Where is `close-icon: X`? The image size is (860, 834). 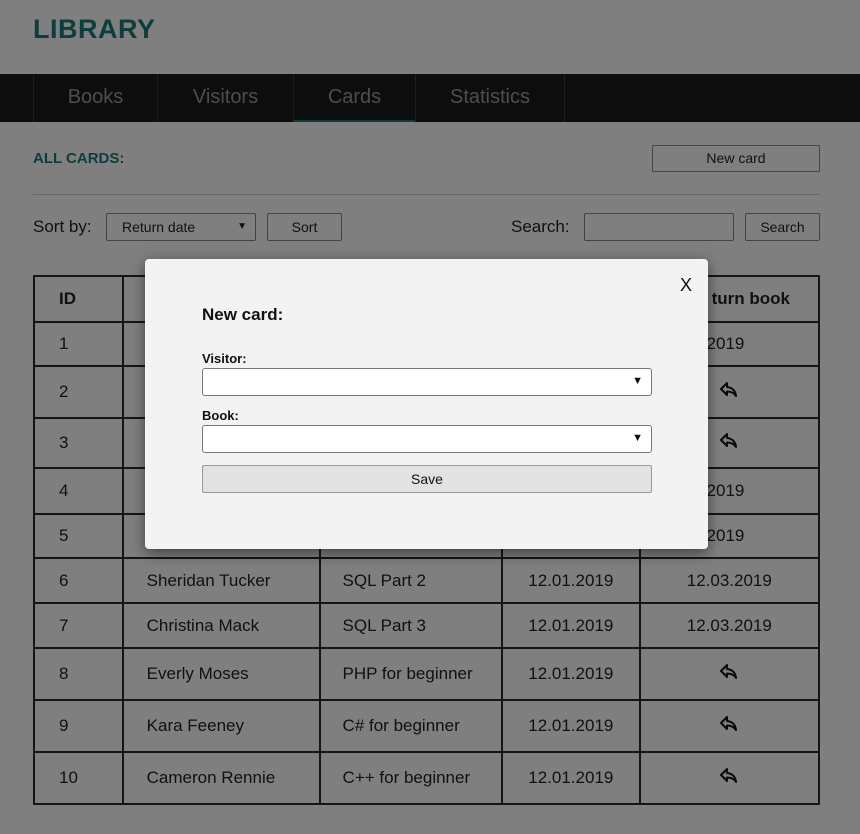
close-icon: X is located at coordinates (686, 285).